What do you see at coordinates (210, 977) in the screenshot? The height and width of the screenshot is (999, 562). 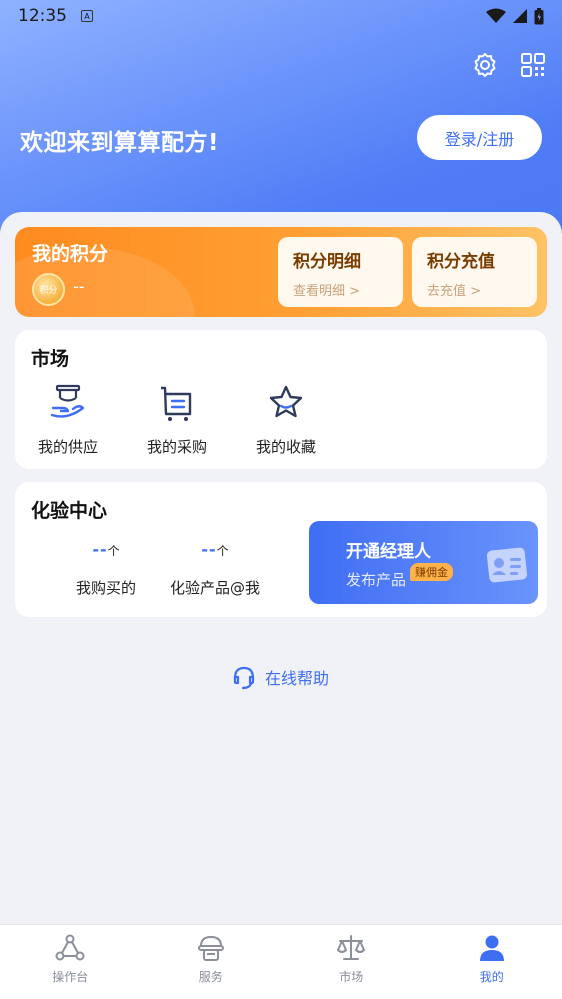 I see `tab-label: 服务` at bounding box center [210, 977].